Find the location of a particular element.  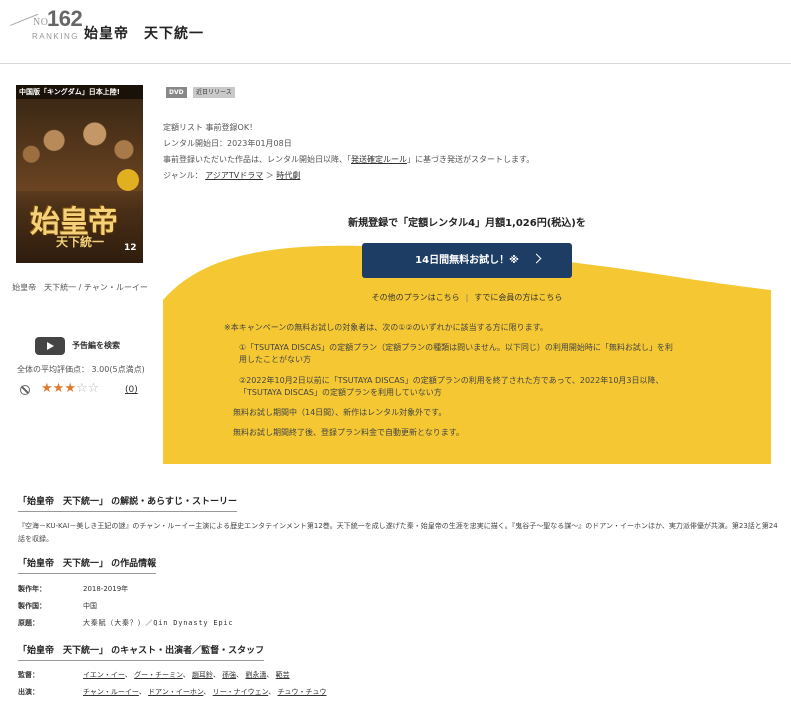

poster-tagline: 中国版「キングダム」日本上陸! is located at coordinates (69, 92).